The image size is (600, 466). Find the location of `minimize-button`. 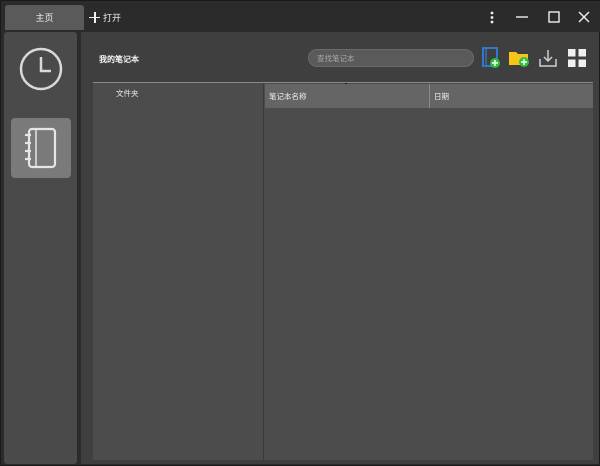

minimize-button is located at coordinates (522, 17).